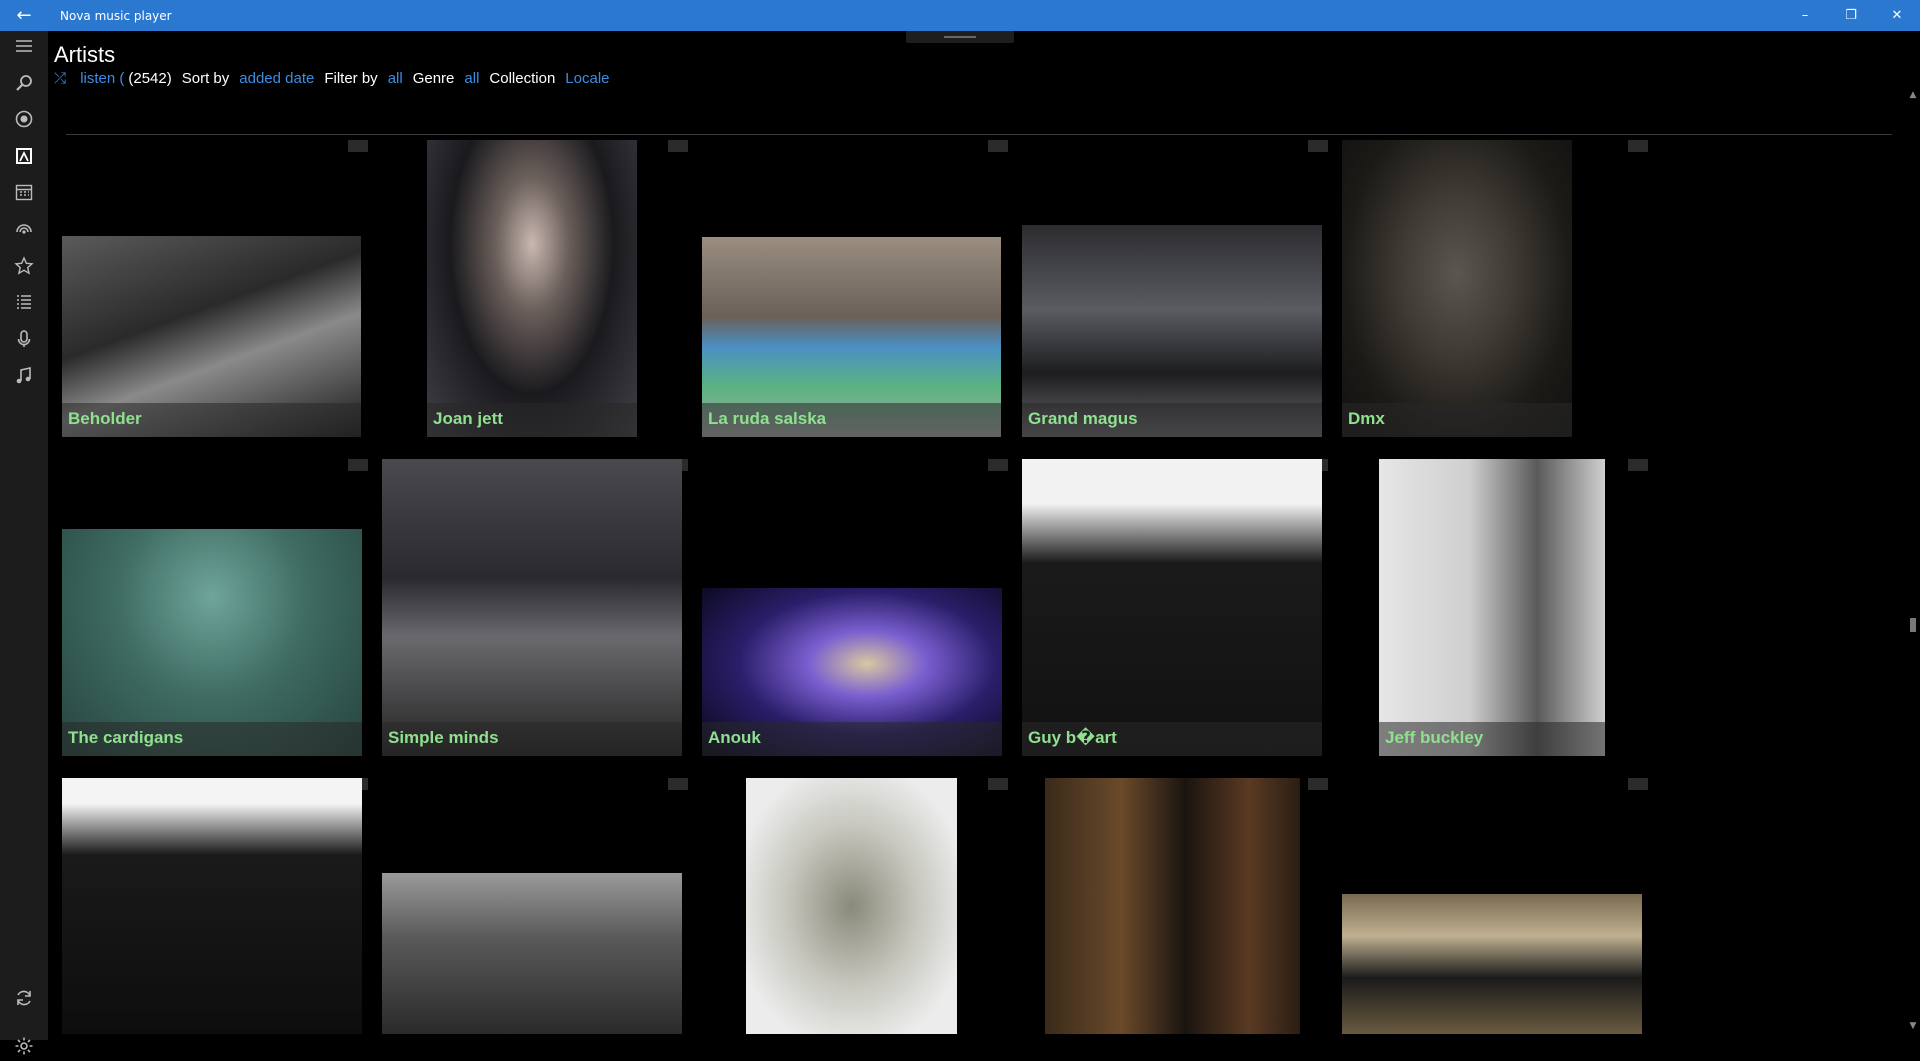 This screenshot has height=1061, width=1920. I want to click on shuffle-icon: ⤮, so click(60, 78).